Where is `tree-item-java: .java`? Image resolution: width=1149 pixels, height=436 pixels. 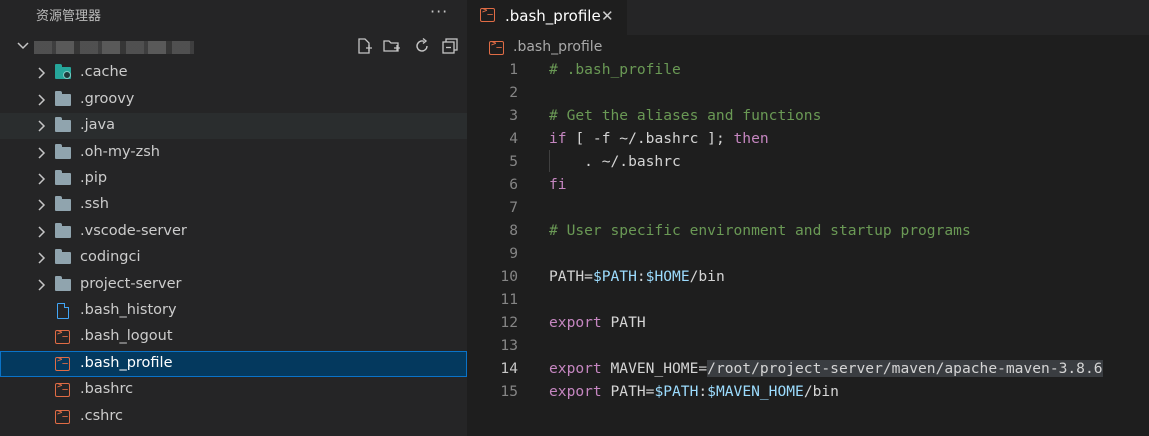
tree-item-java: .java is located at coordinates (233, 126).